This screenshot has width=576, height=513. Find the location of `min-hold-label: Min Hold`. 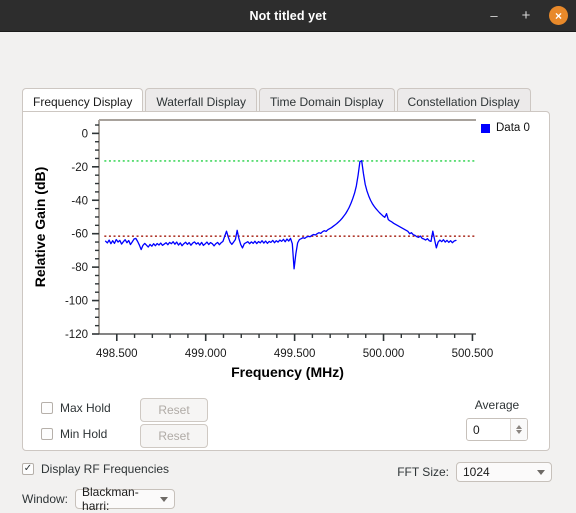

min-hold-label: Min Hold is located at coordinates (84, 434).